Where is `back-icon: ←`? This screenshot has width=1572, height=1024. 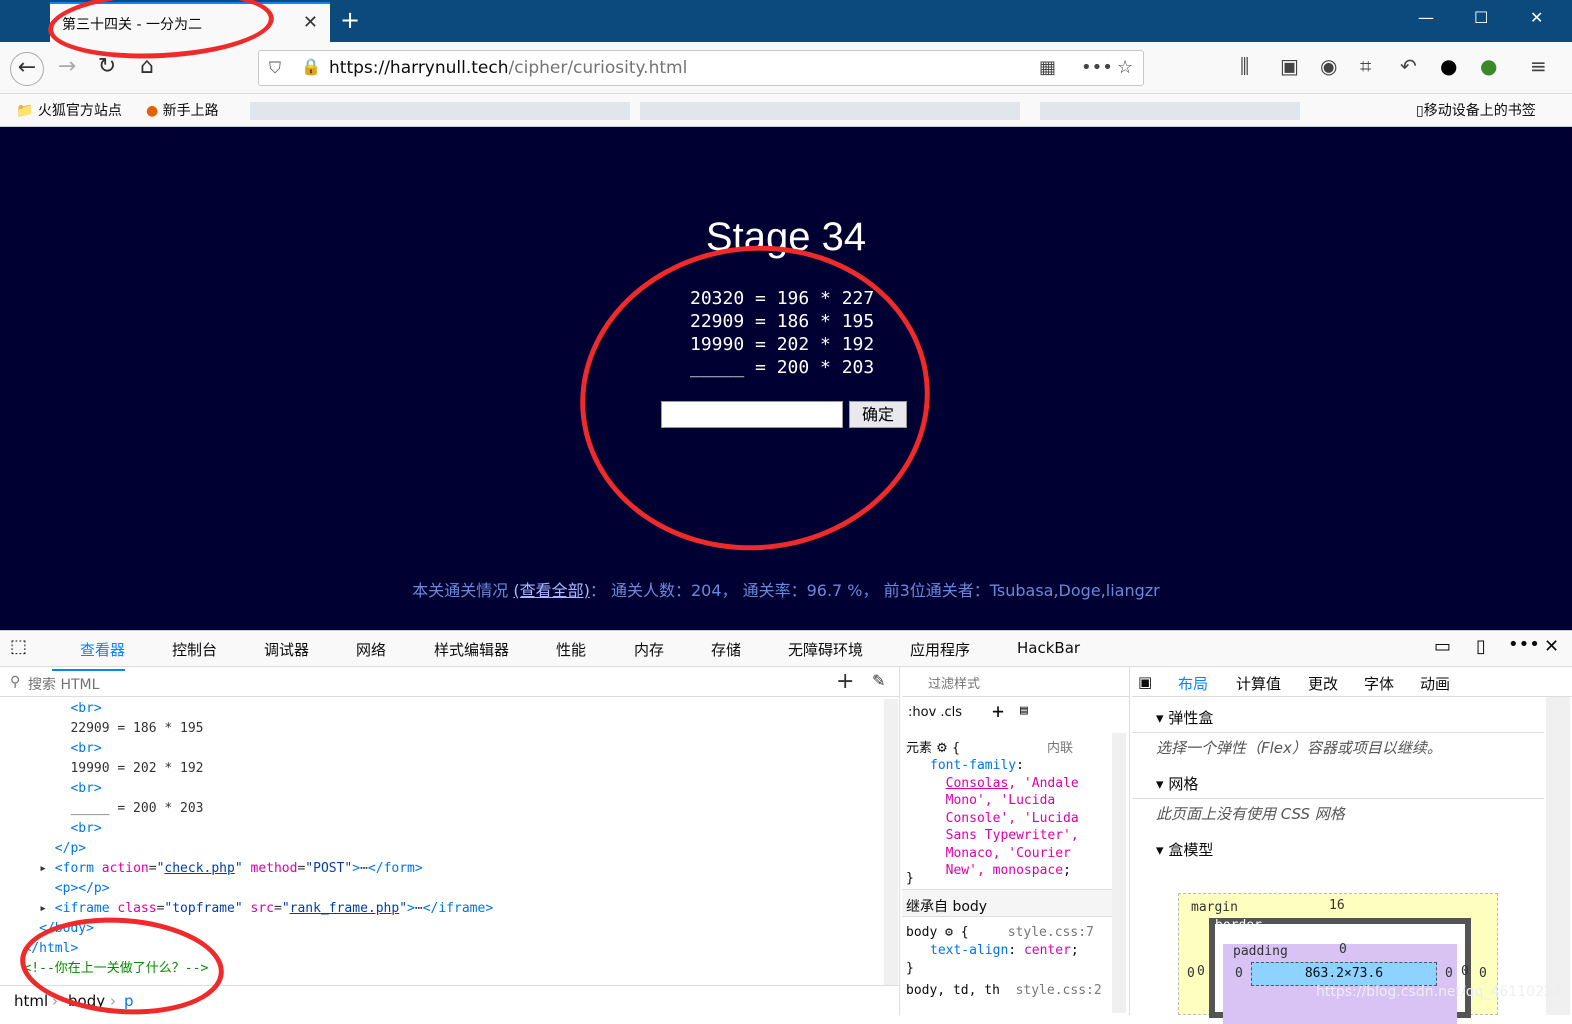 back-icon: ← is located at coordinates (27, 69).